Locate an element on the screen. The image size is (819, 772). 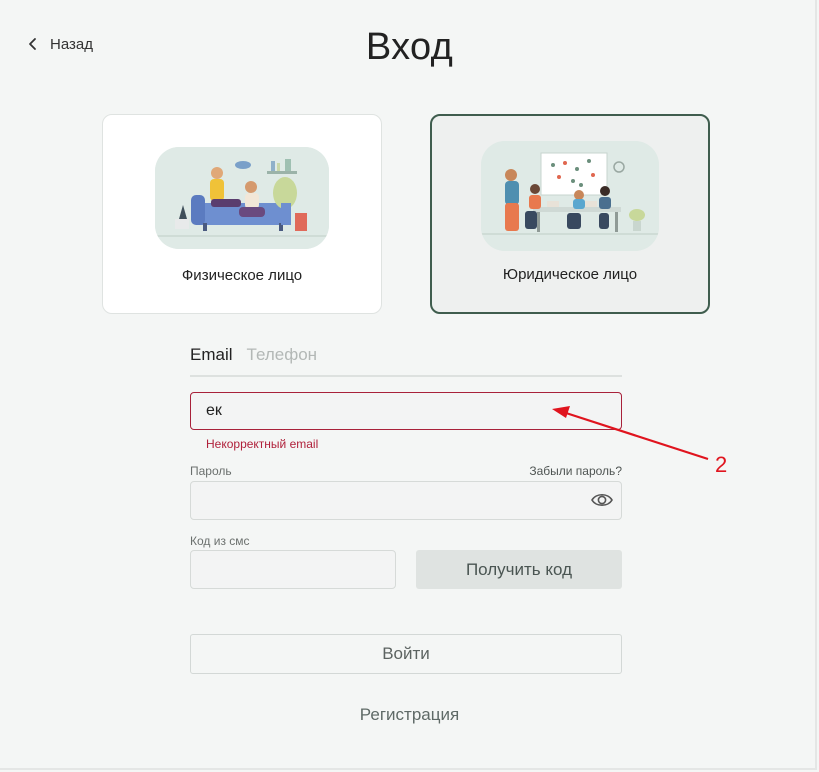
email-error-message: Некорректный email is located at coordinates (262, 444).